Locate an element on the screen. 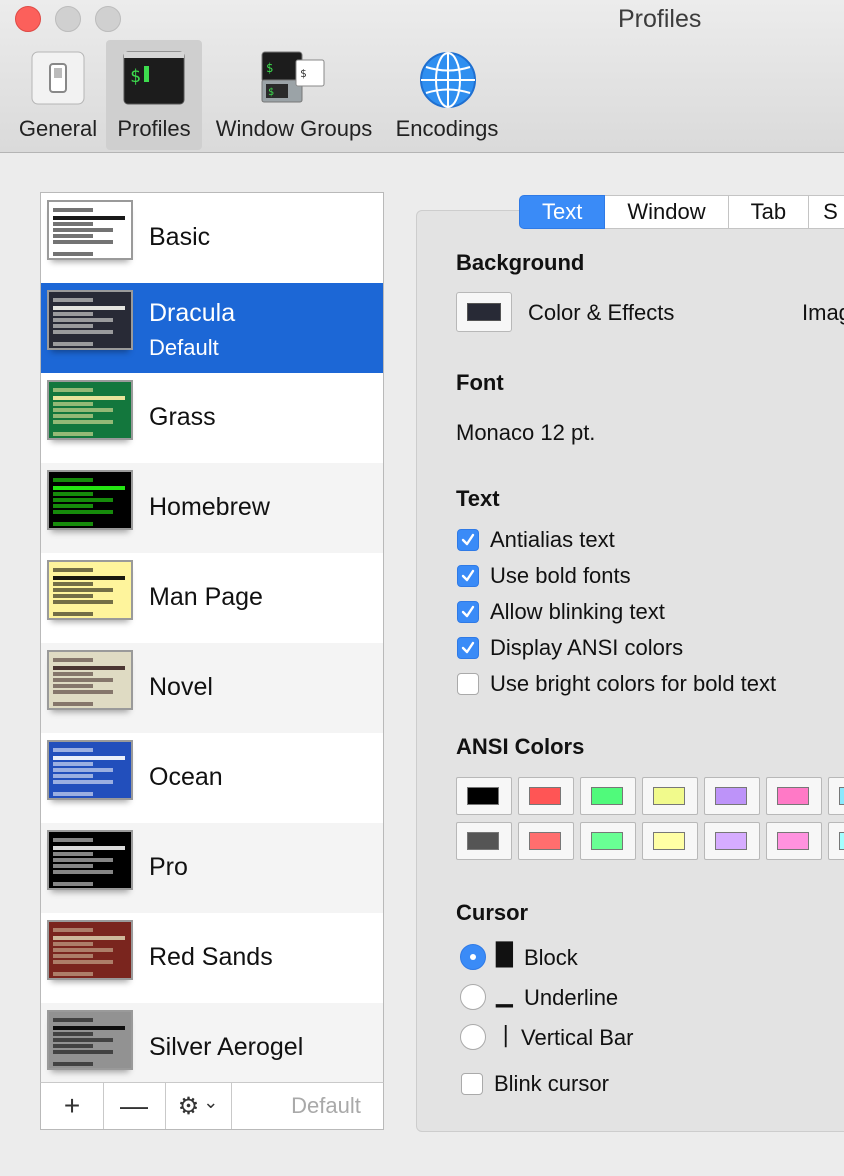 Image resolution: width=844 pixels, height=1176 pixels. general-switch-icon is located at coordinates (58, 78).